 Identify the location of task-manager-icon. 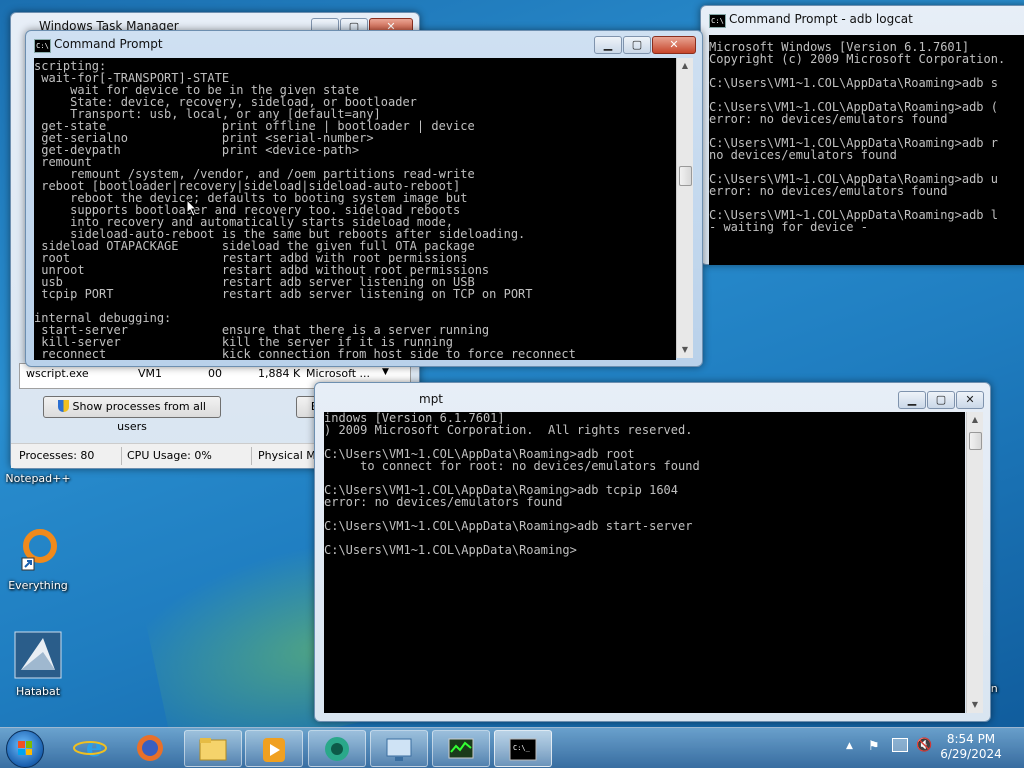
(461, 748).